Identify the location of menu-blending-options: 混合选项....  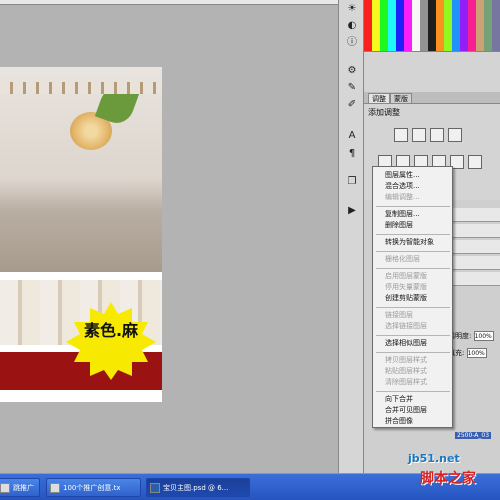
(402, 186).